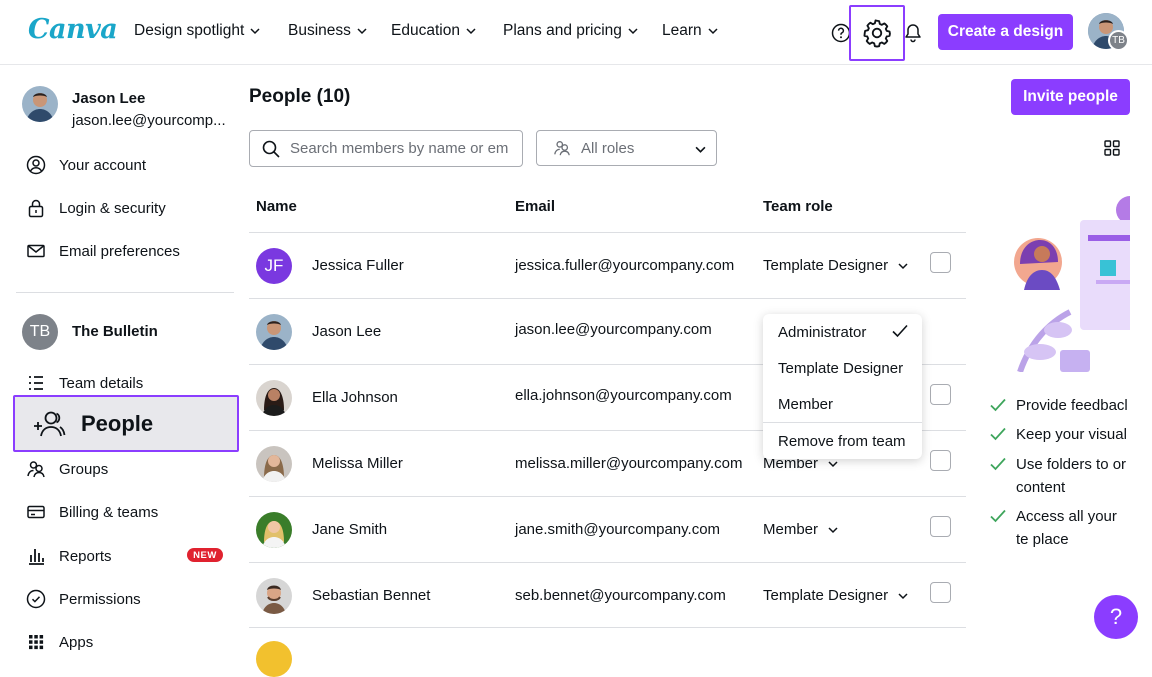  I want to click on promo-feature-item: Use folders to or content, so click(1060, 476).